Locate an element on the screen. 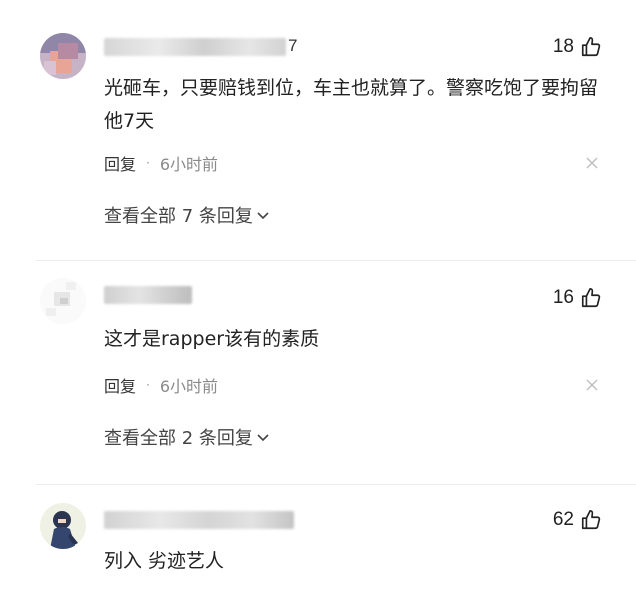 The image size is (636, 592). like-button: 18 is located at coordinates (577, 47).